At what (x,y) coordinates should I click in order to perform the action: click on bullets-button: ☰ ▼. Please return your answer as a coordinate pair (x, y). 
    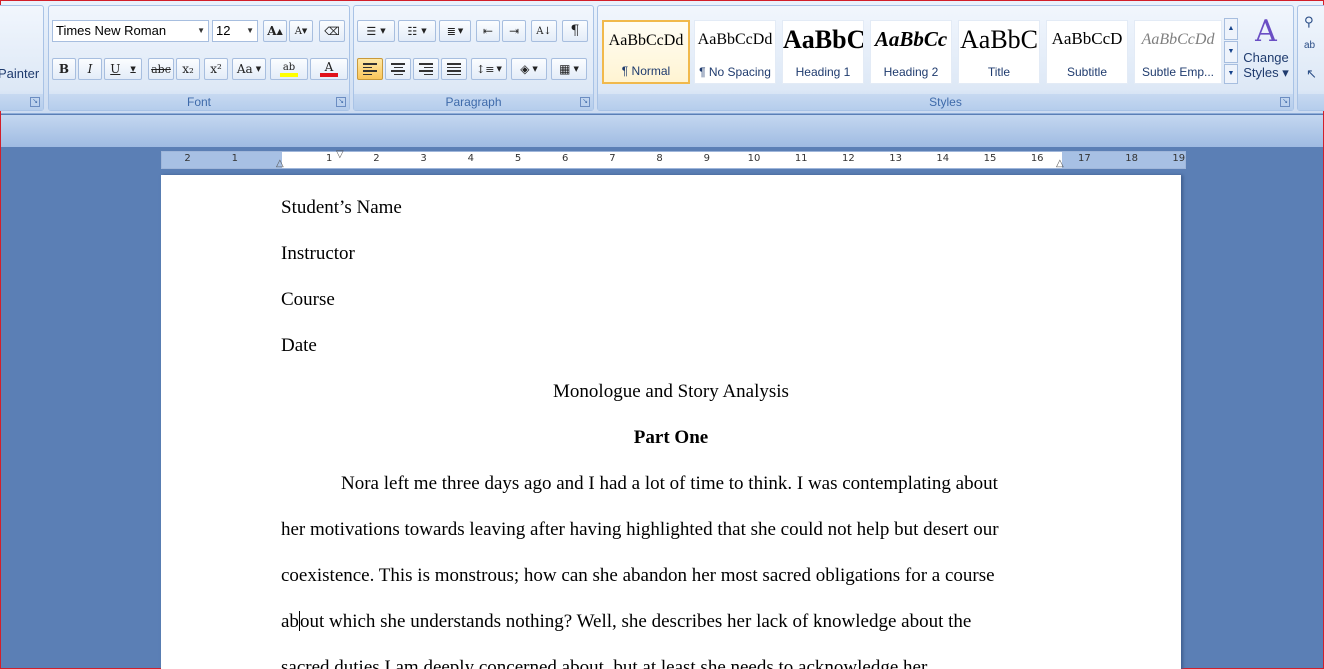
    Looking at the image, I should click on (376, 31).